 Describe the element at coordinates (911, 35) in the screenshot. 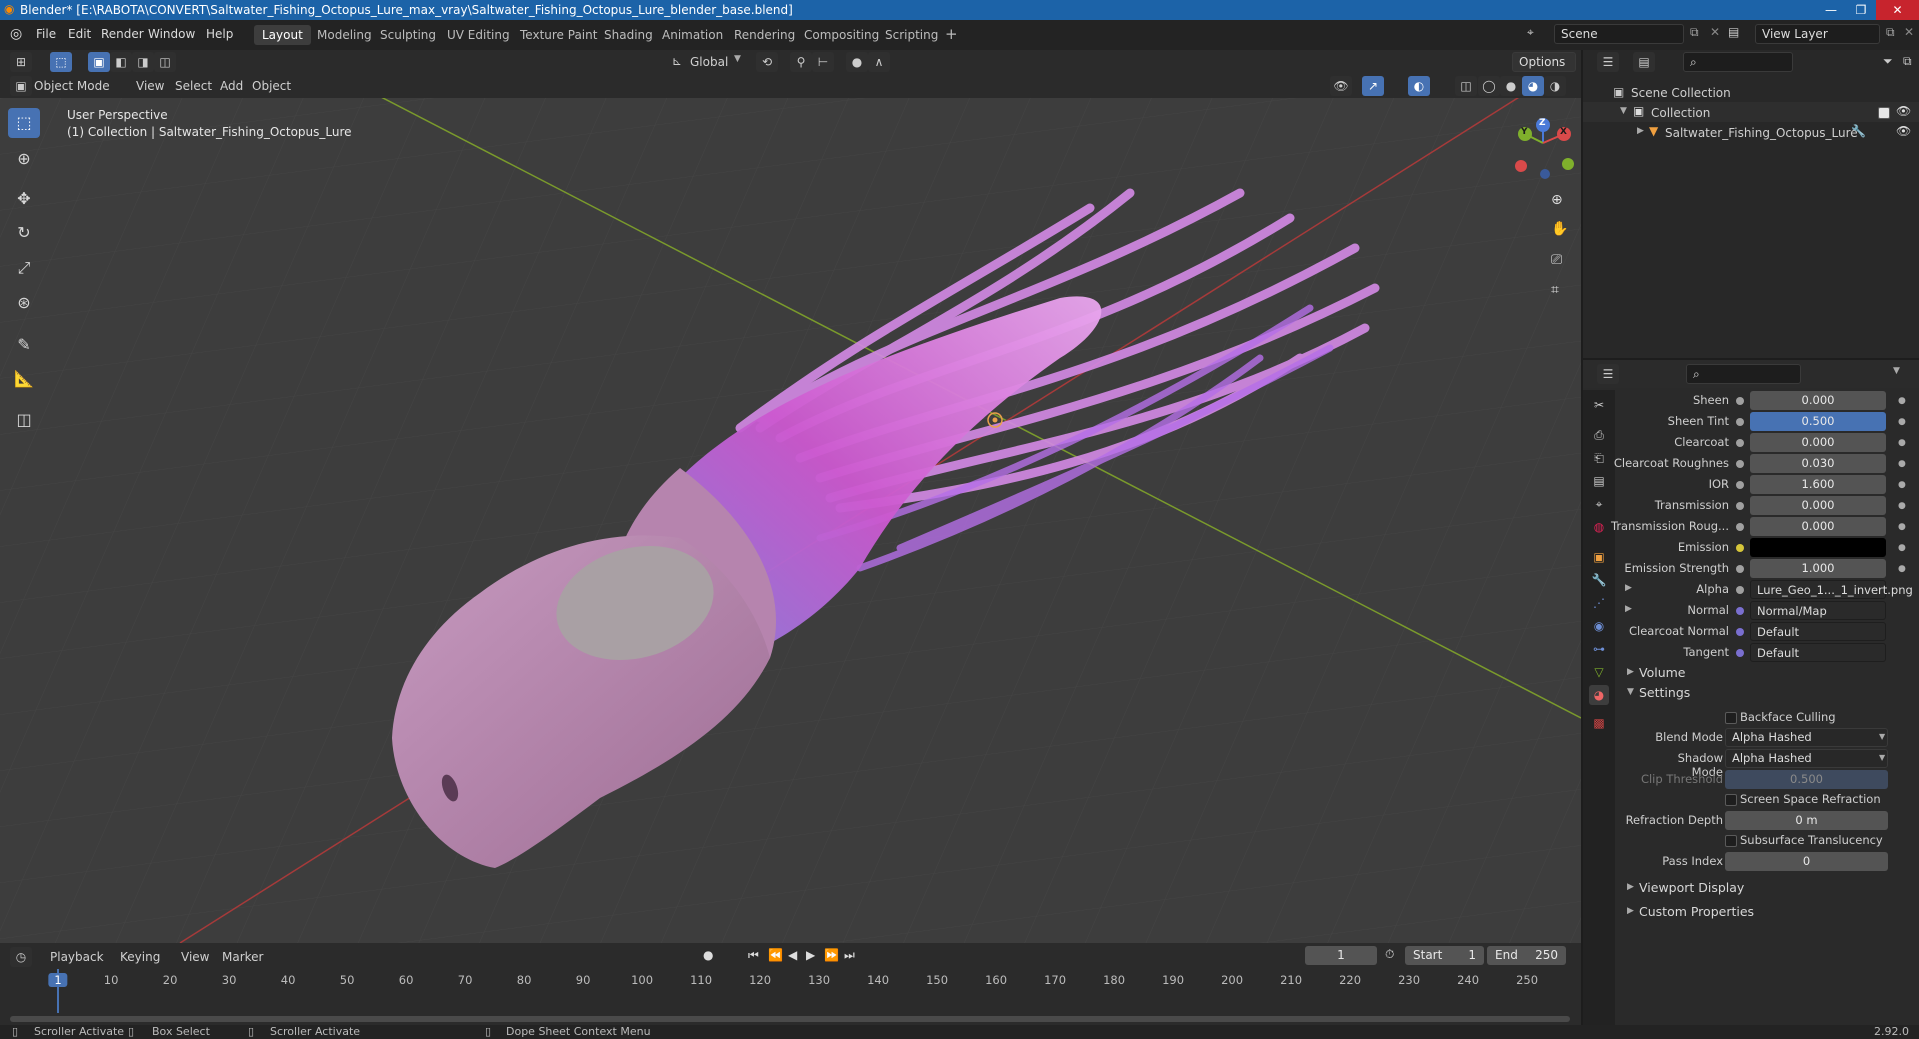

I see `tab-scripting: Scripting` at that location.